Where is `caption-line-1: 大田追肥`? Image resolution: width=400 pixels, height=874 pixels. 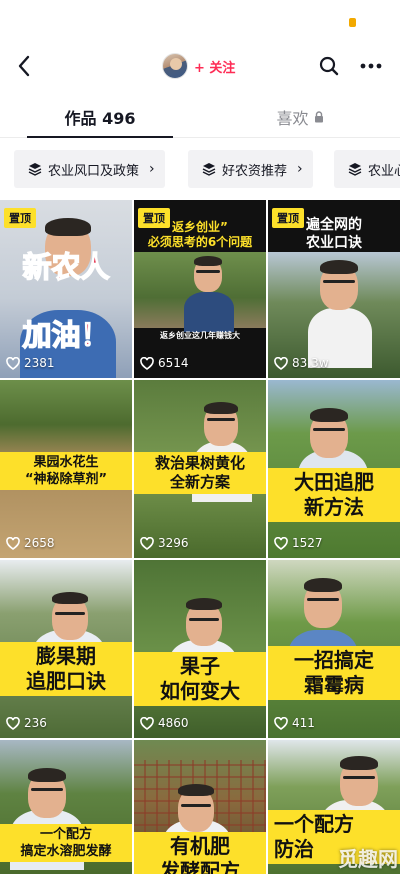 caption-line-1: 大田追肥 is located at coordinates (334, 482).